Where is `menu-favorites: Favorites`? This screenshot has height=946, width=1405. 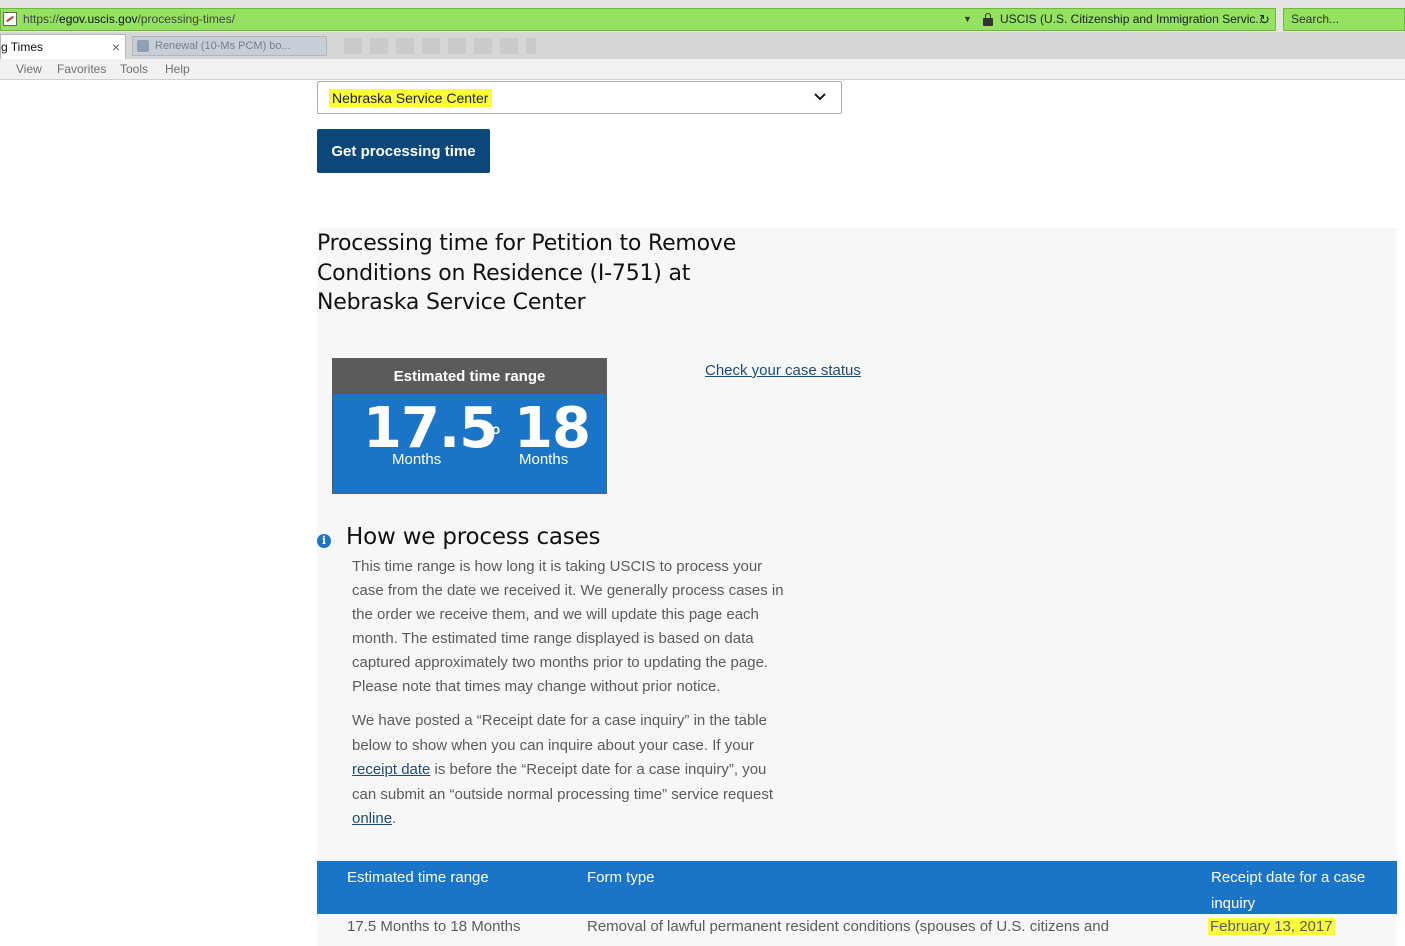 menu-favorites: Favorites is located at coordinates (81, 69).